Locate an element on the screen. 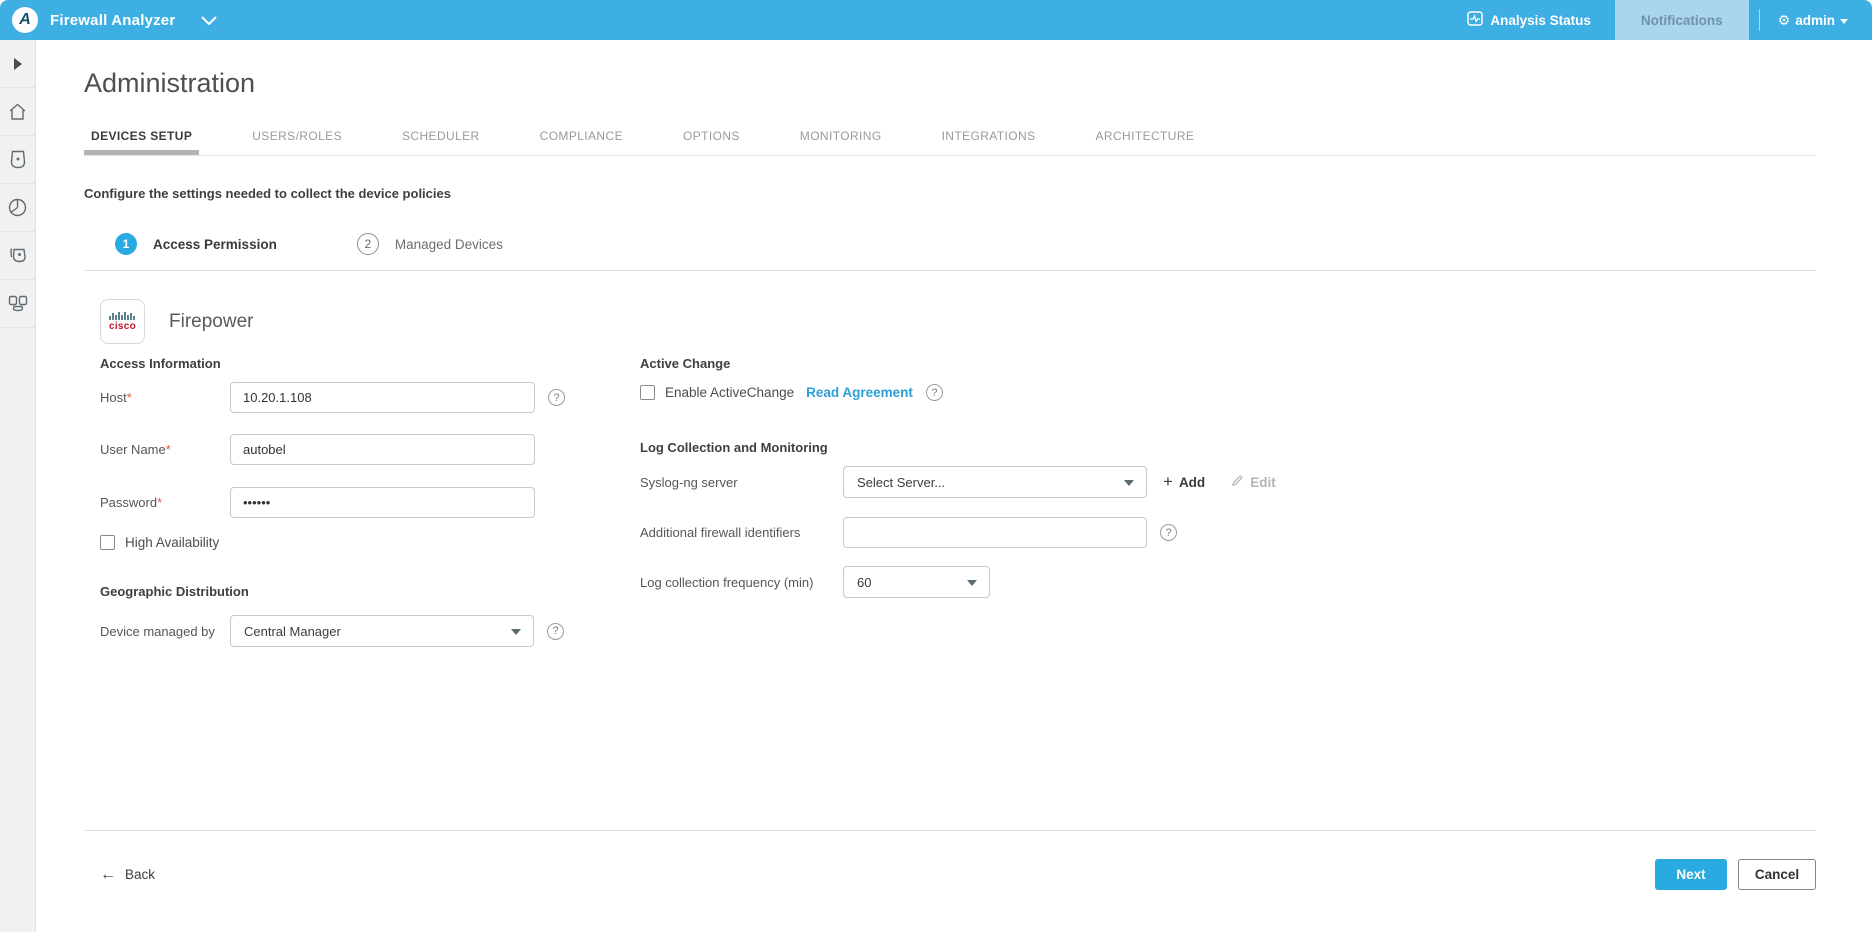 Image resolution: width=1872 pixels, height=932 pixels. step-label: Access Permission is located at coordinates (215, 244).